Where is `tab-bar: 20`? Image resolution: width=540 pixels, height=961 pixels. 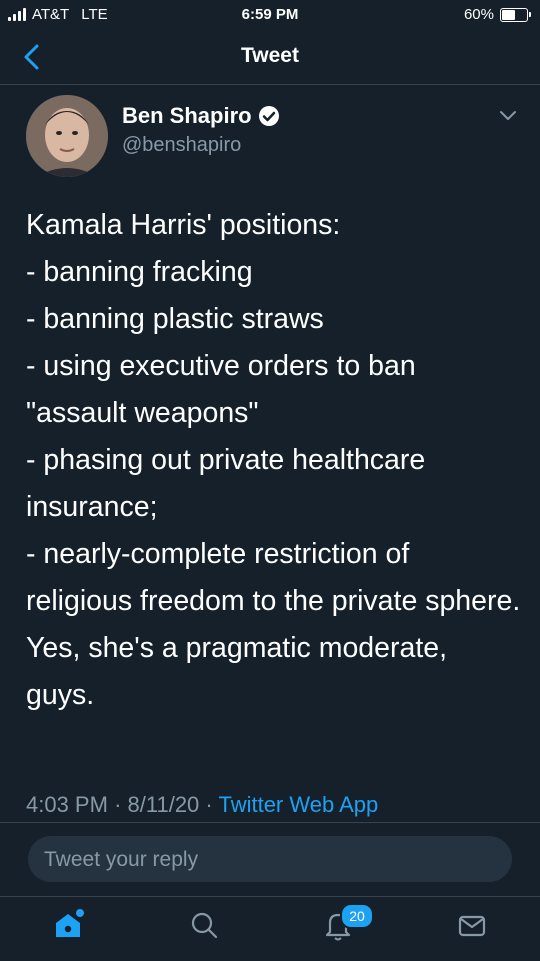 tab-bar: 20 is located at coordinates (270, 928).